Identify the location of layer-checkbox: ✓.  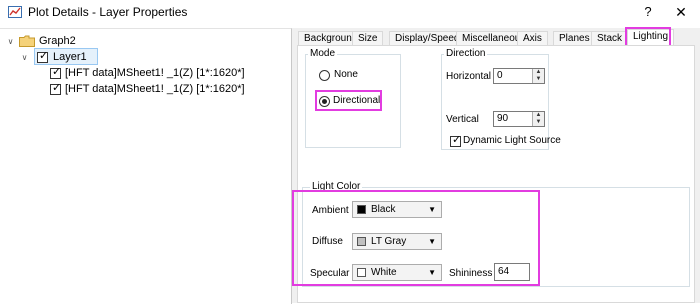
(42, 56).